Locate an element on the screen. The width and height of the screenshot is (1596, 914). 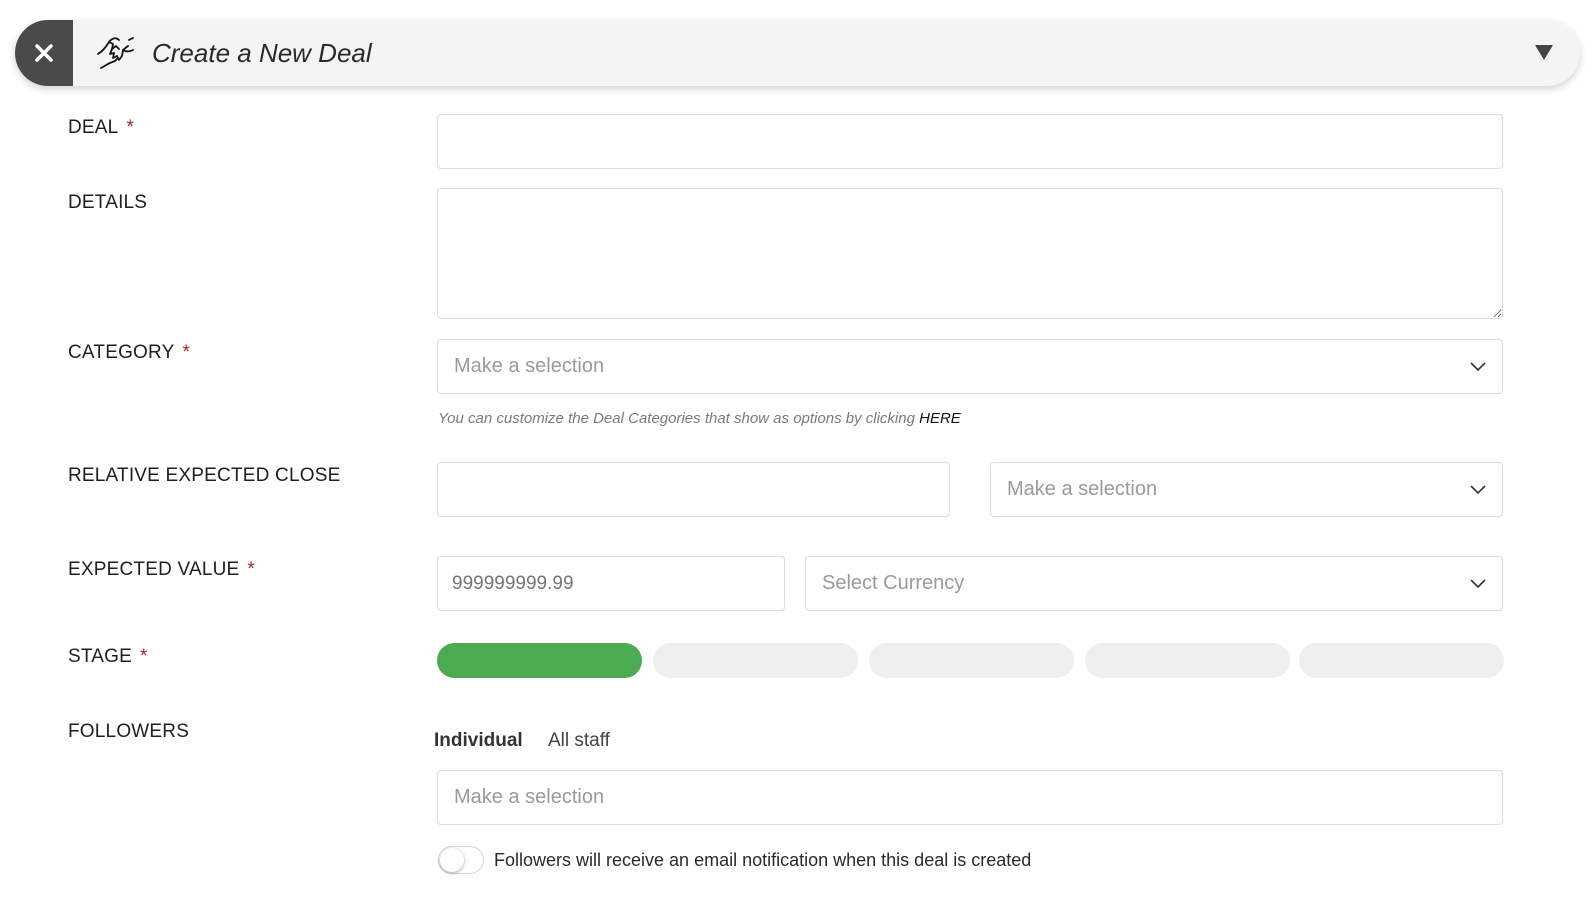
deal-label: DEAL * is located at coordinates (101, 128).